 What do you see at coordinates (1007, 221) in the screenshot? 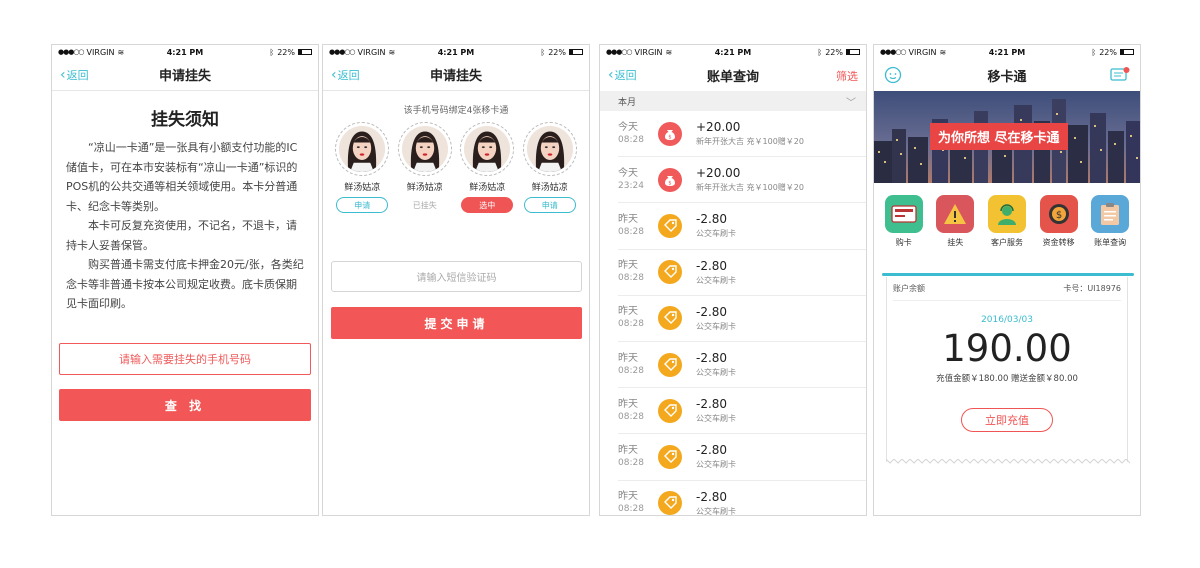
I see `grid-item-customer-service: 客户服务` at bounding box center [1007, 221].